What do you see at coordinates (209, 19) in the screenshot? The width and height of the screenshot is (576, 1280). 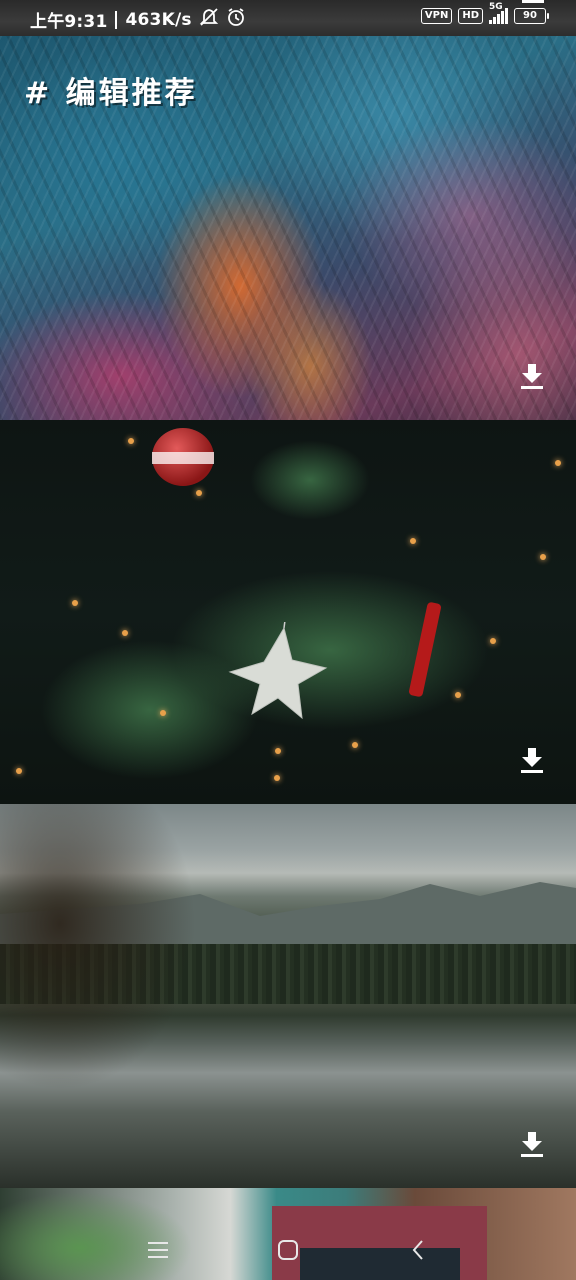 I see `mute-icon` at bounding box center [209, 19].